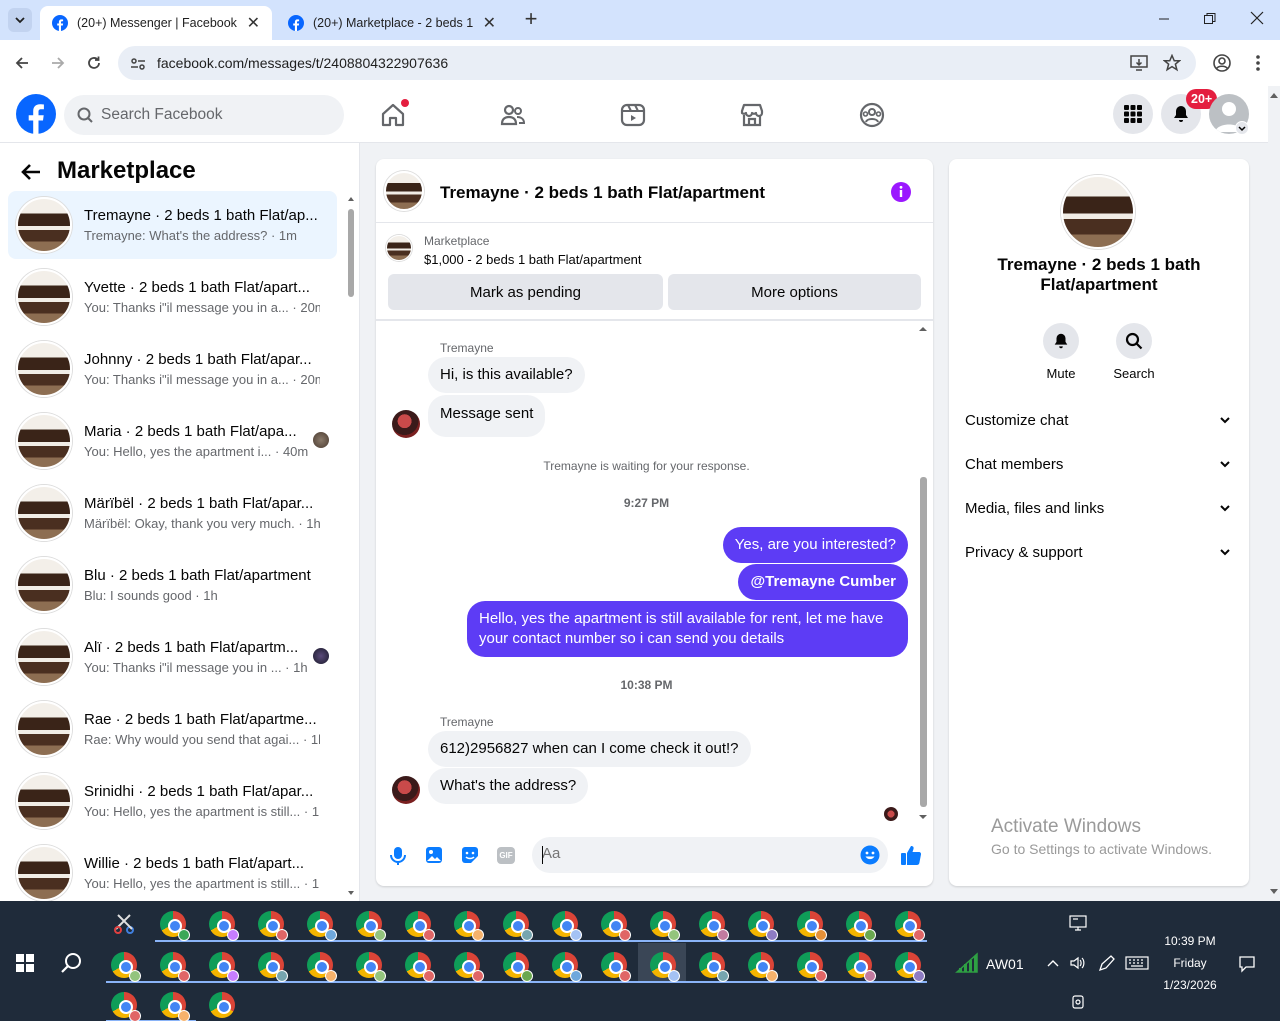  I want to click on conversation-title: Tremayne · 2 beds 1 bath Flat/apartment, so click(602, 193).